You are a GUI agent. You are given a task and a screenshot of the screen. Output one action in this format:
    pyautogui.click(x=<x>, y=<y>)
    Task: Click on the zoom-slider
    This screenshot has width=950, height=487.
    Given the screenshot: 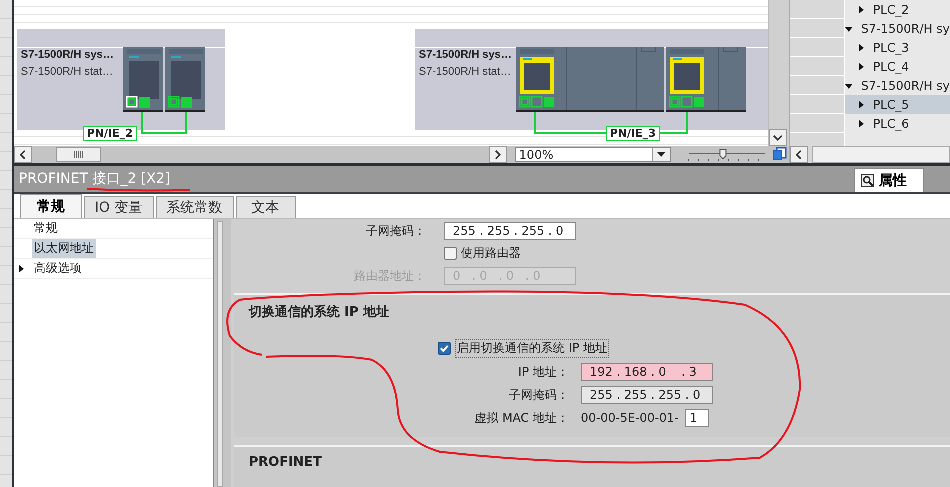 What is the action you would take?
    pyautogui.click(x=727, y=154)
    